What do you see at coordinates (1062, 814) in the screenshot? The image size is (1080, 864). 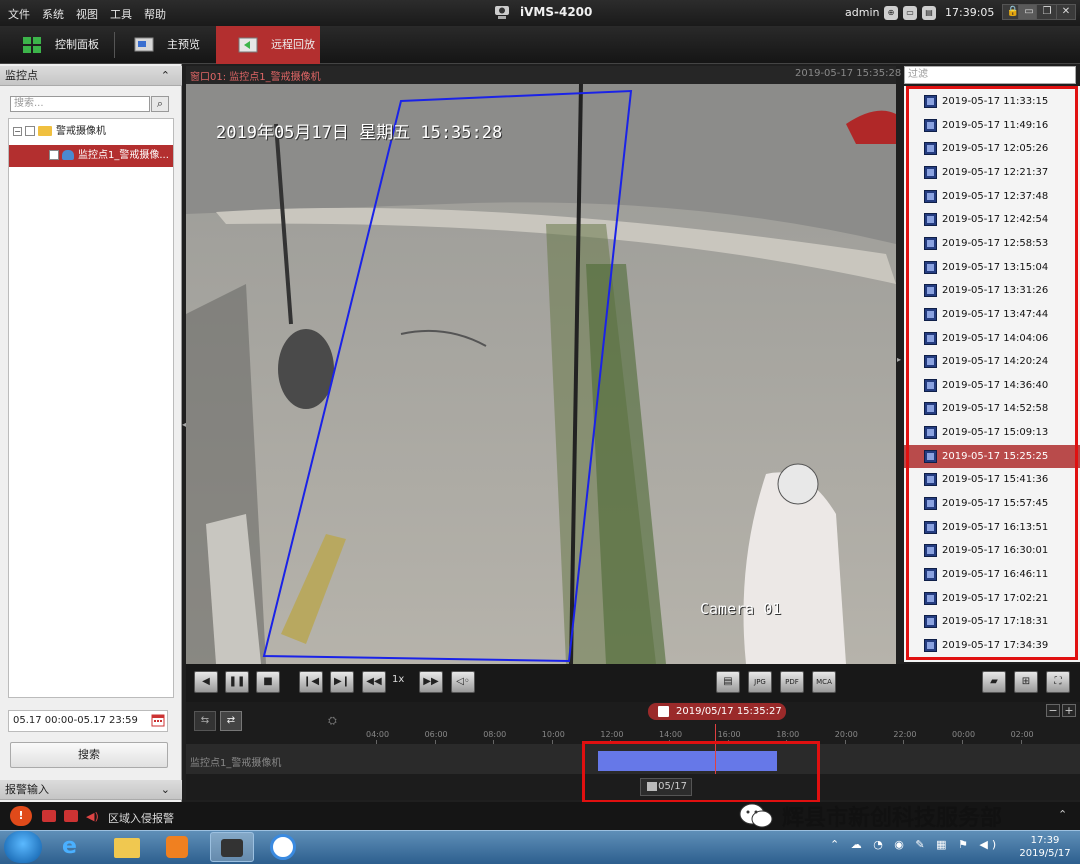 I see `alarm-expand-icon: ⌃` at bounding box center [1062, 814].